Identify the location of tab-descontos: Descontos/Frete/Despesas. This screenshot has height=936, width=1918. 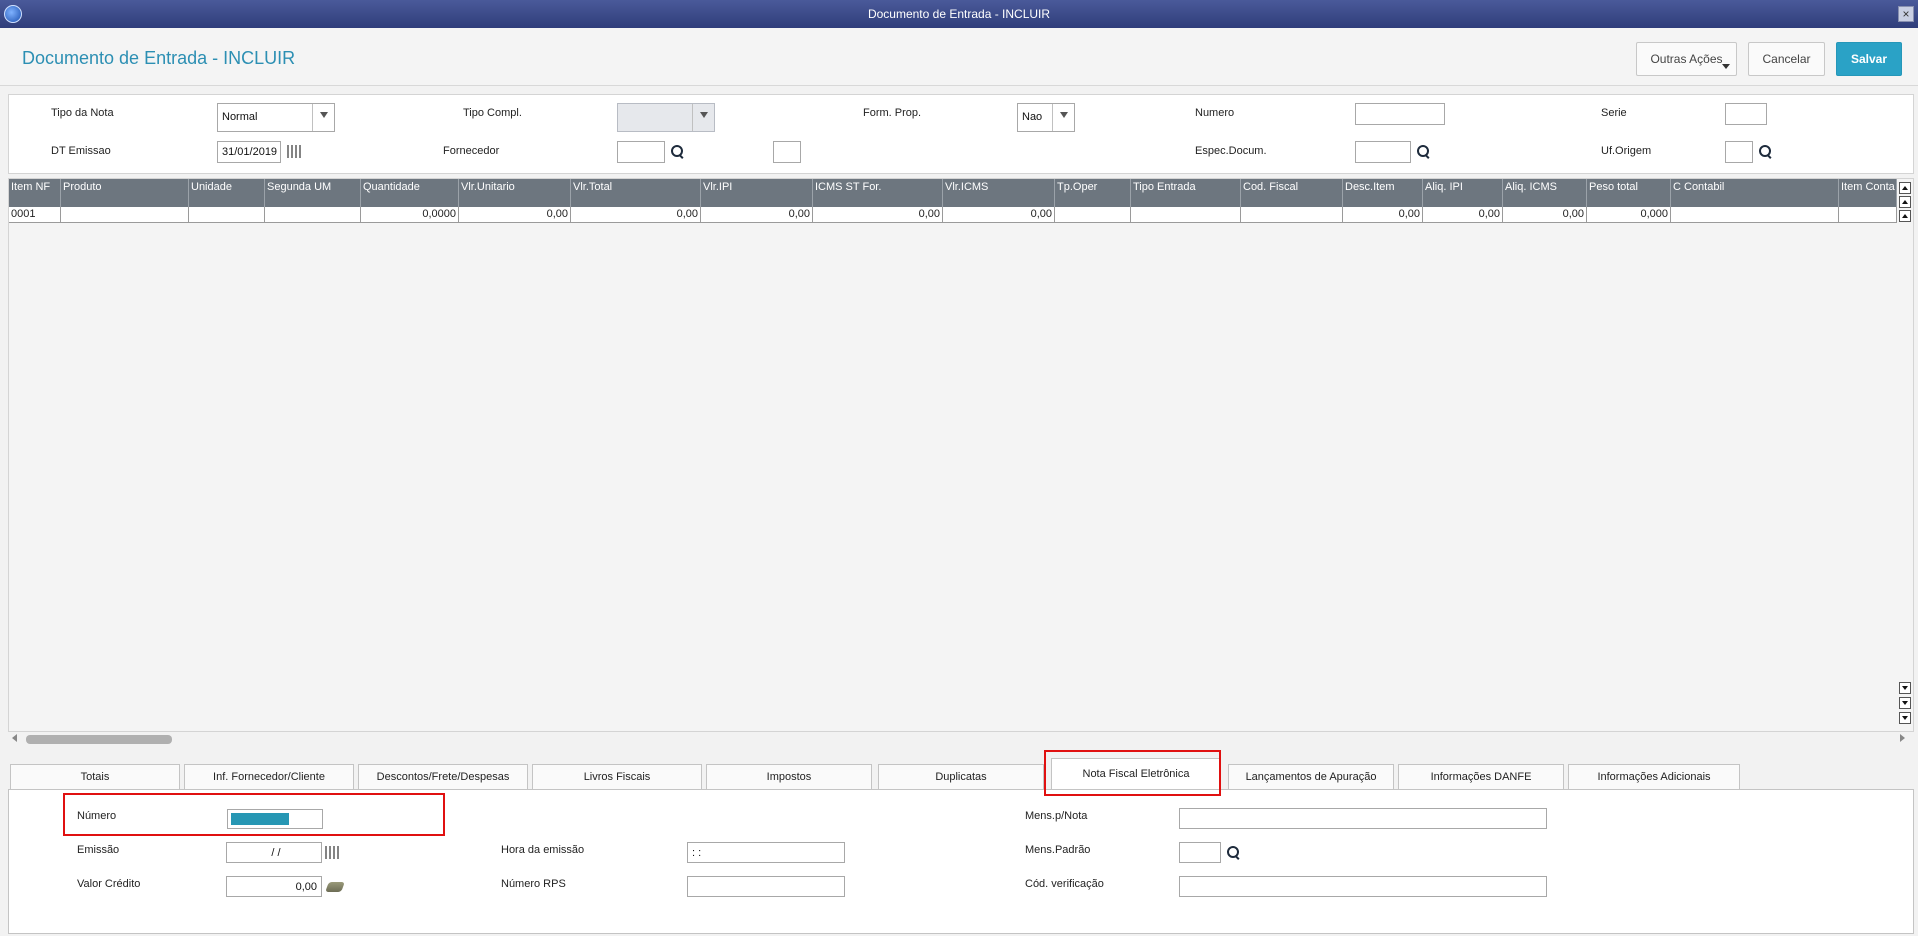
(443, 777).